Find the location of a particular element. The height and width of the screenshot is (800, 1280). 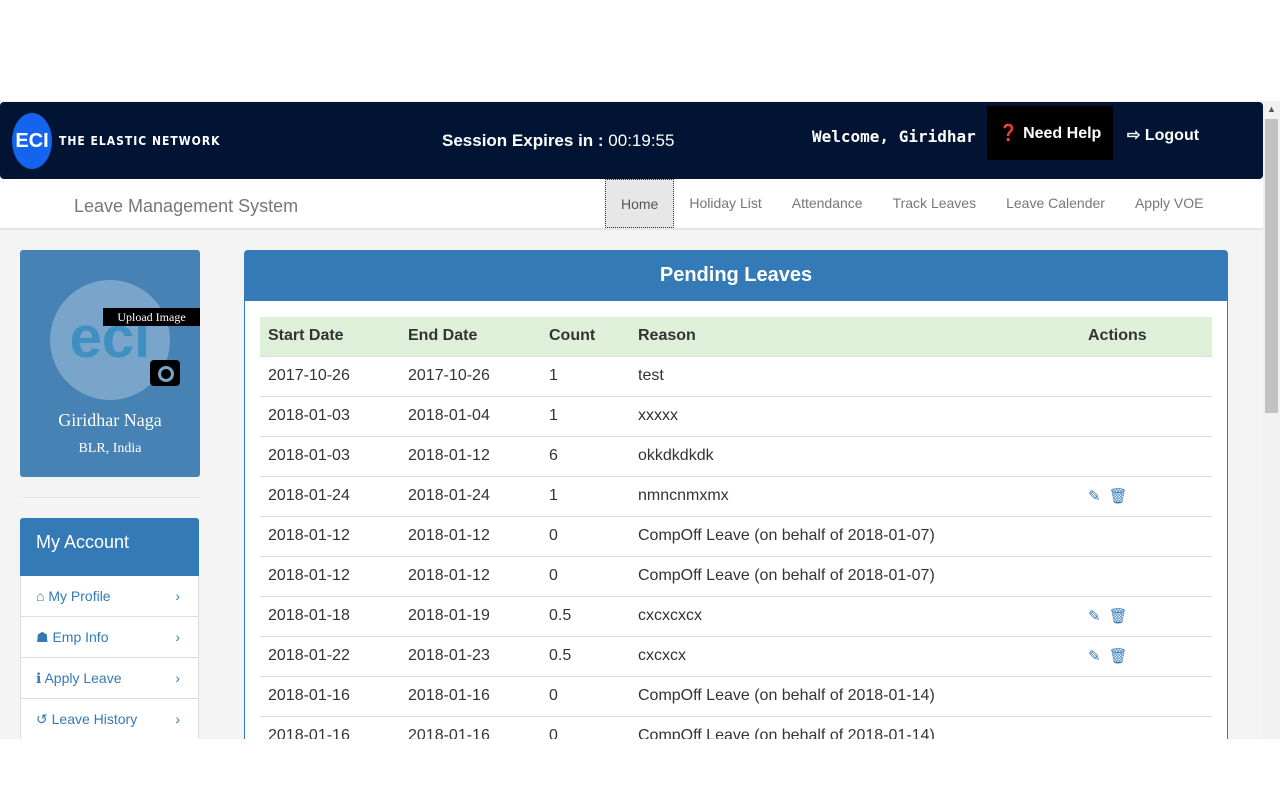

nav-track-leaves: Track Leaves is located at coordinates (935, 203).